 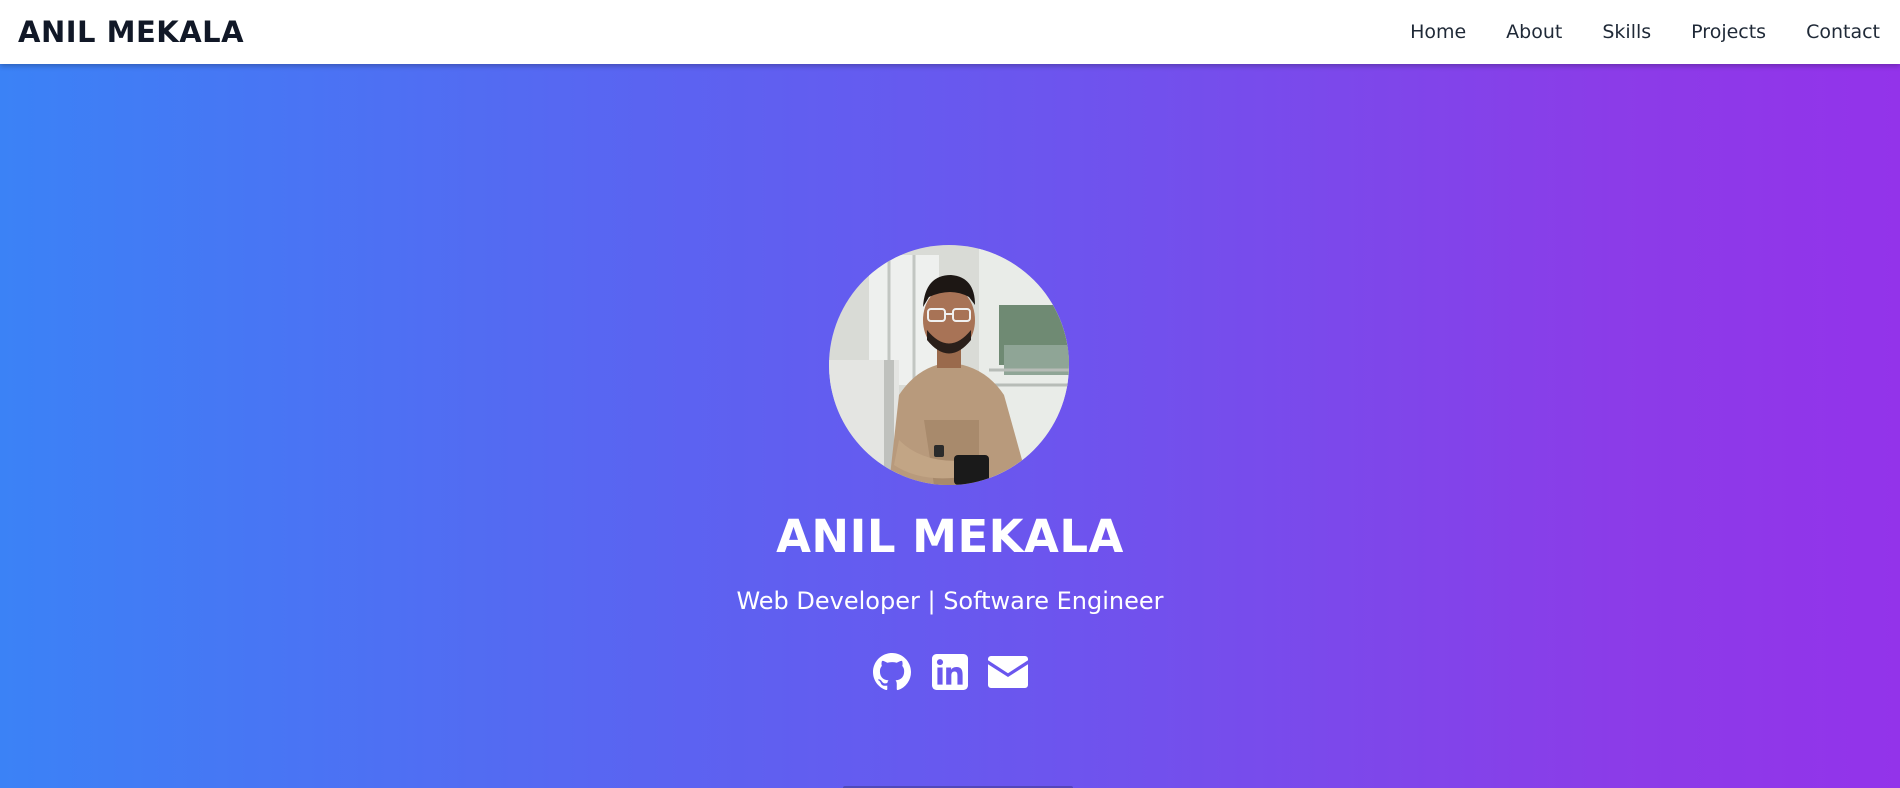 What do you see at coordinates (131, 32) in the screenshot?
I see `brand-logo: ANIL MEKALA` at bounding box center [131, 32].